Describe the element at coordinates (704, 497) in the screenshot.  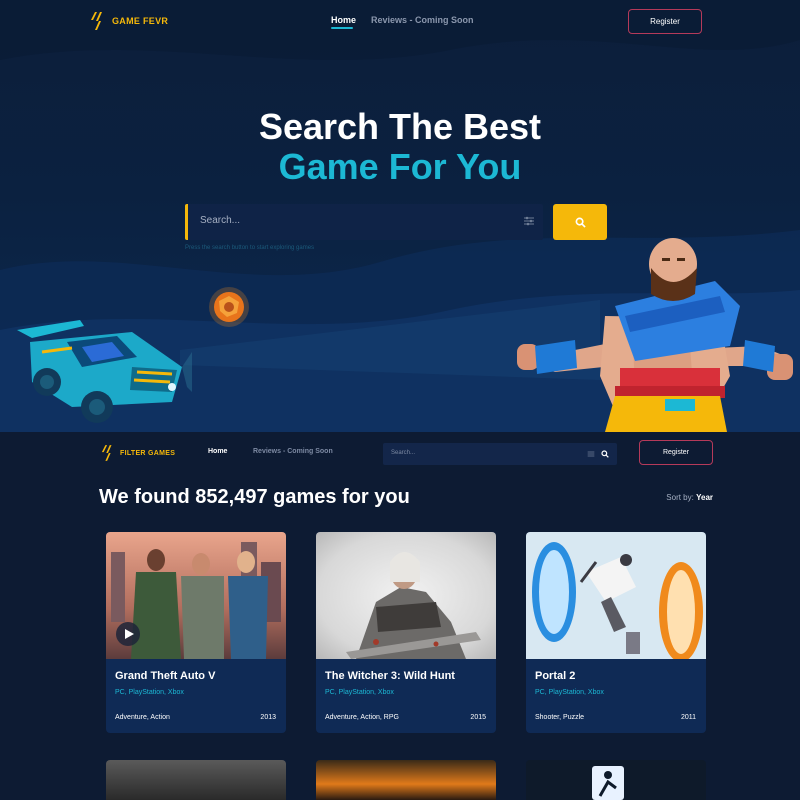
I see `sort-value: Year` at that location.